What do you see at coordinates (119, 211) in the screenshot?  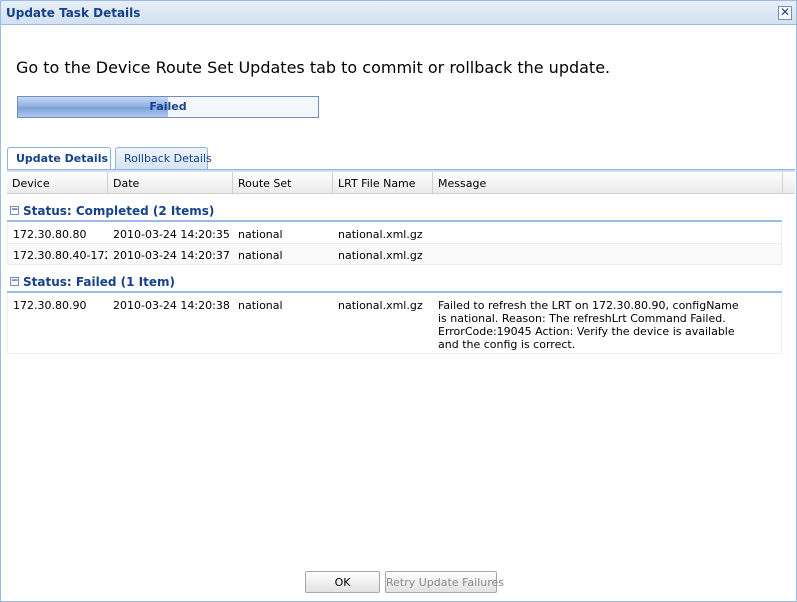 I see `group-title: Status: Completed (2 Items)` at bounding box center [119, 211].